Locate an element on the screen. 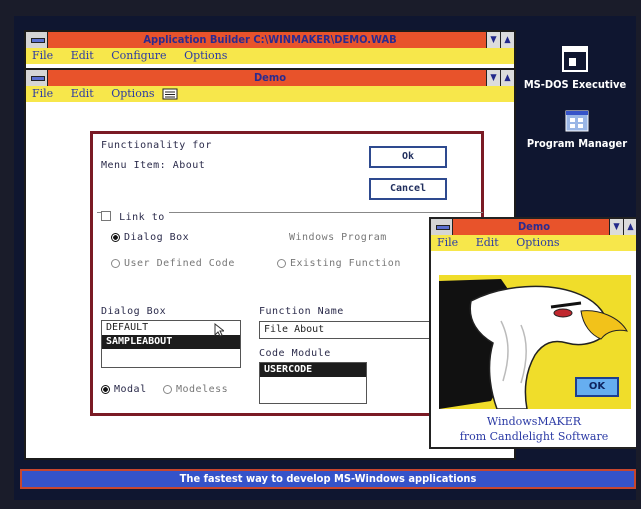  radio-modal-icon is located at coordinates (105, 389).